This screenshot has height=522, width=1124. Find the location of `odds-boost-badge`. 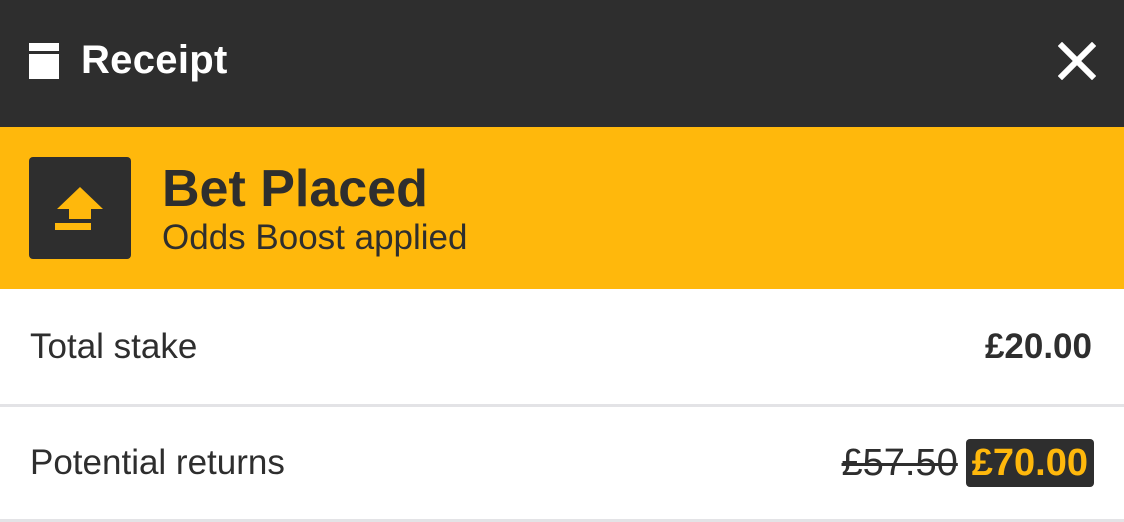

odds-boost-badge is located at coordinates (80, 208).